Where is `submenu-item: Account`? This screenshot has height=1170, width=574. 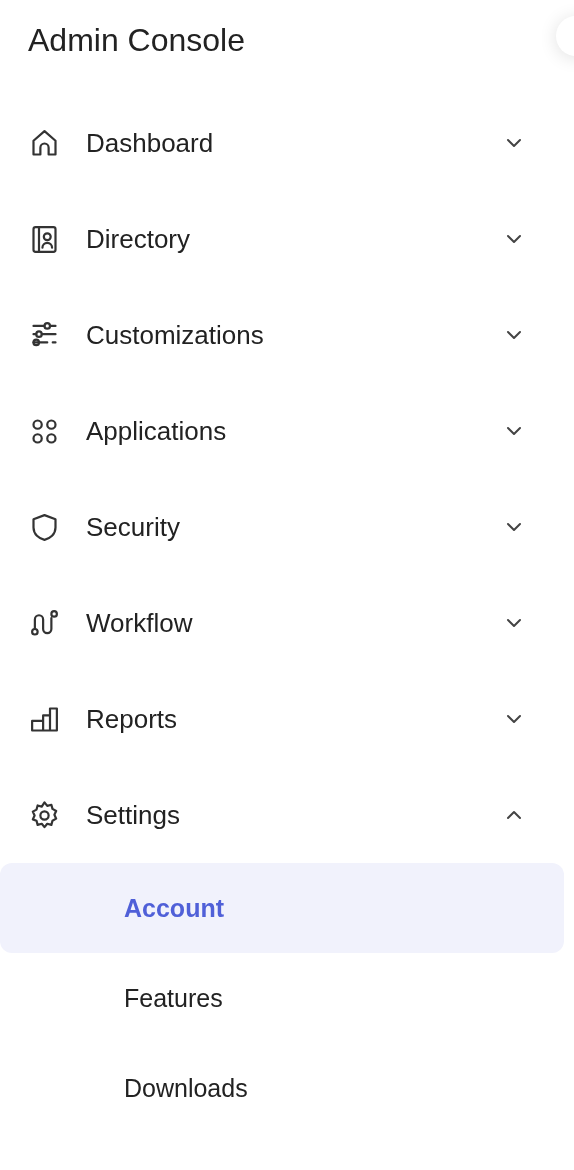 submenu-item: Account is located at coordinates (282, 908).